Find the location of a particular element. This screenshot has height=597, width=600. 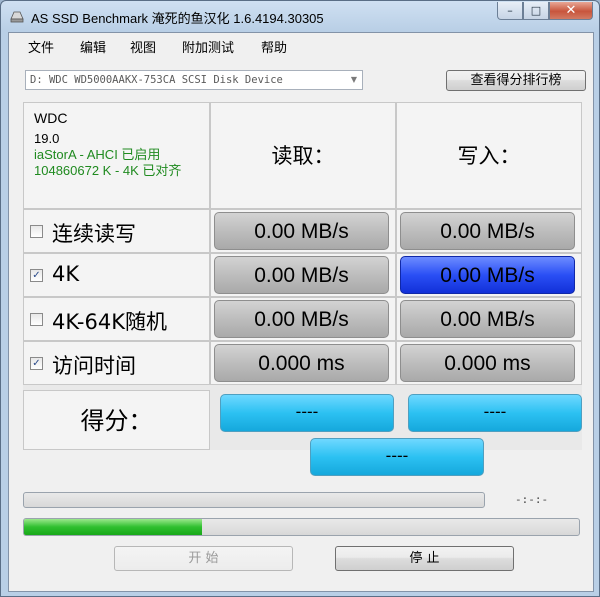

device-firmware: 19.0 is located at coordinates (47, 138).